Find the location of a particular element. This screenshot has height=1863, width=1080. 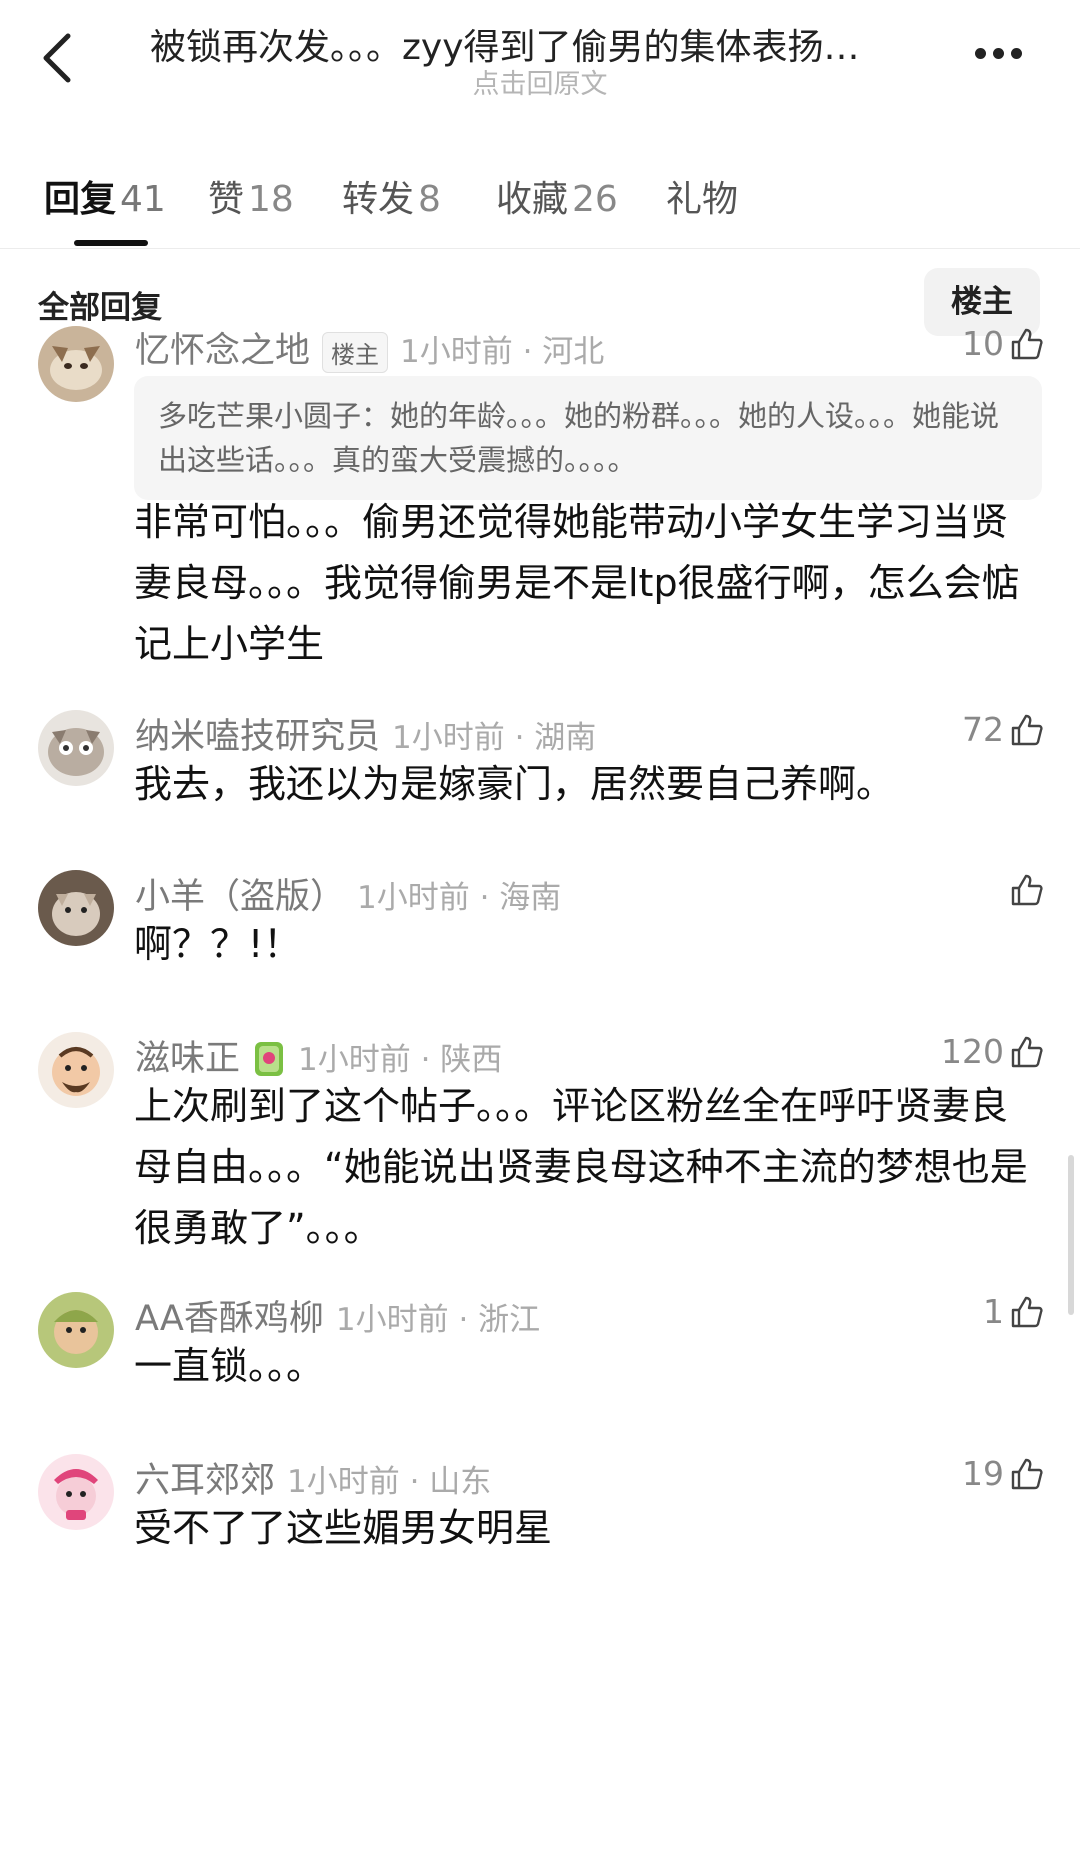

like-button: 120 is located at coordinates (944, 1051).